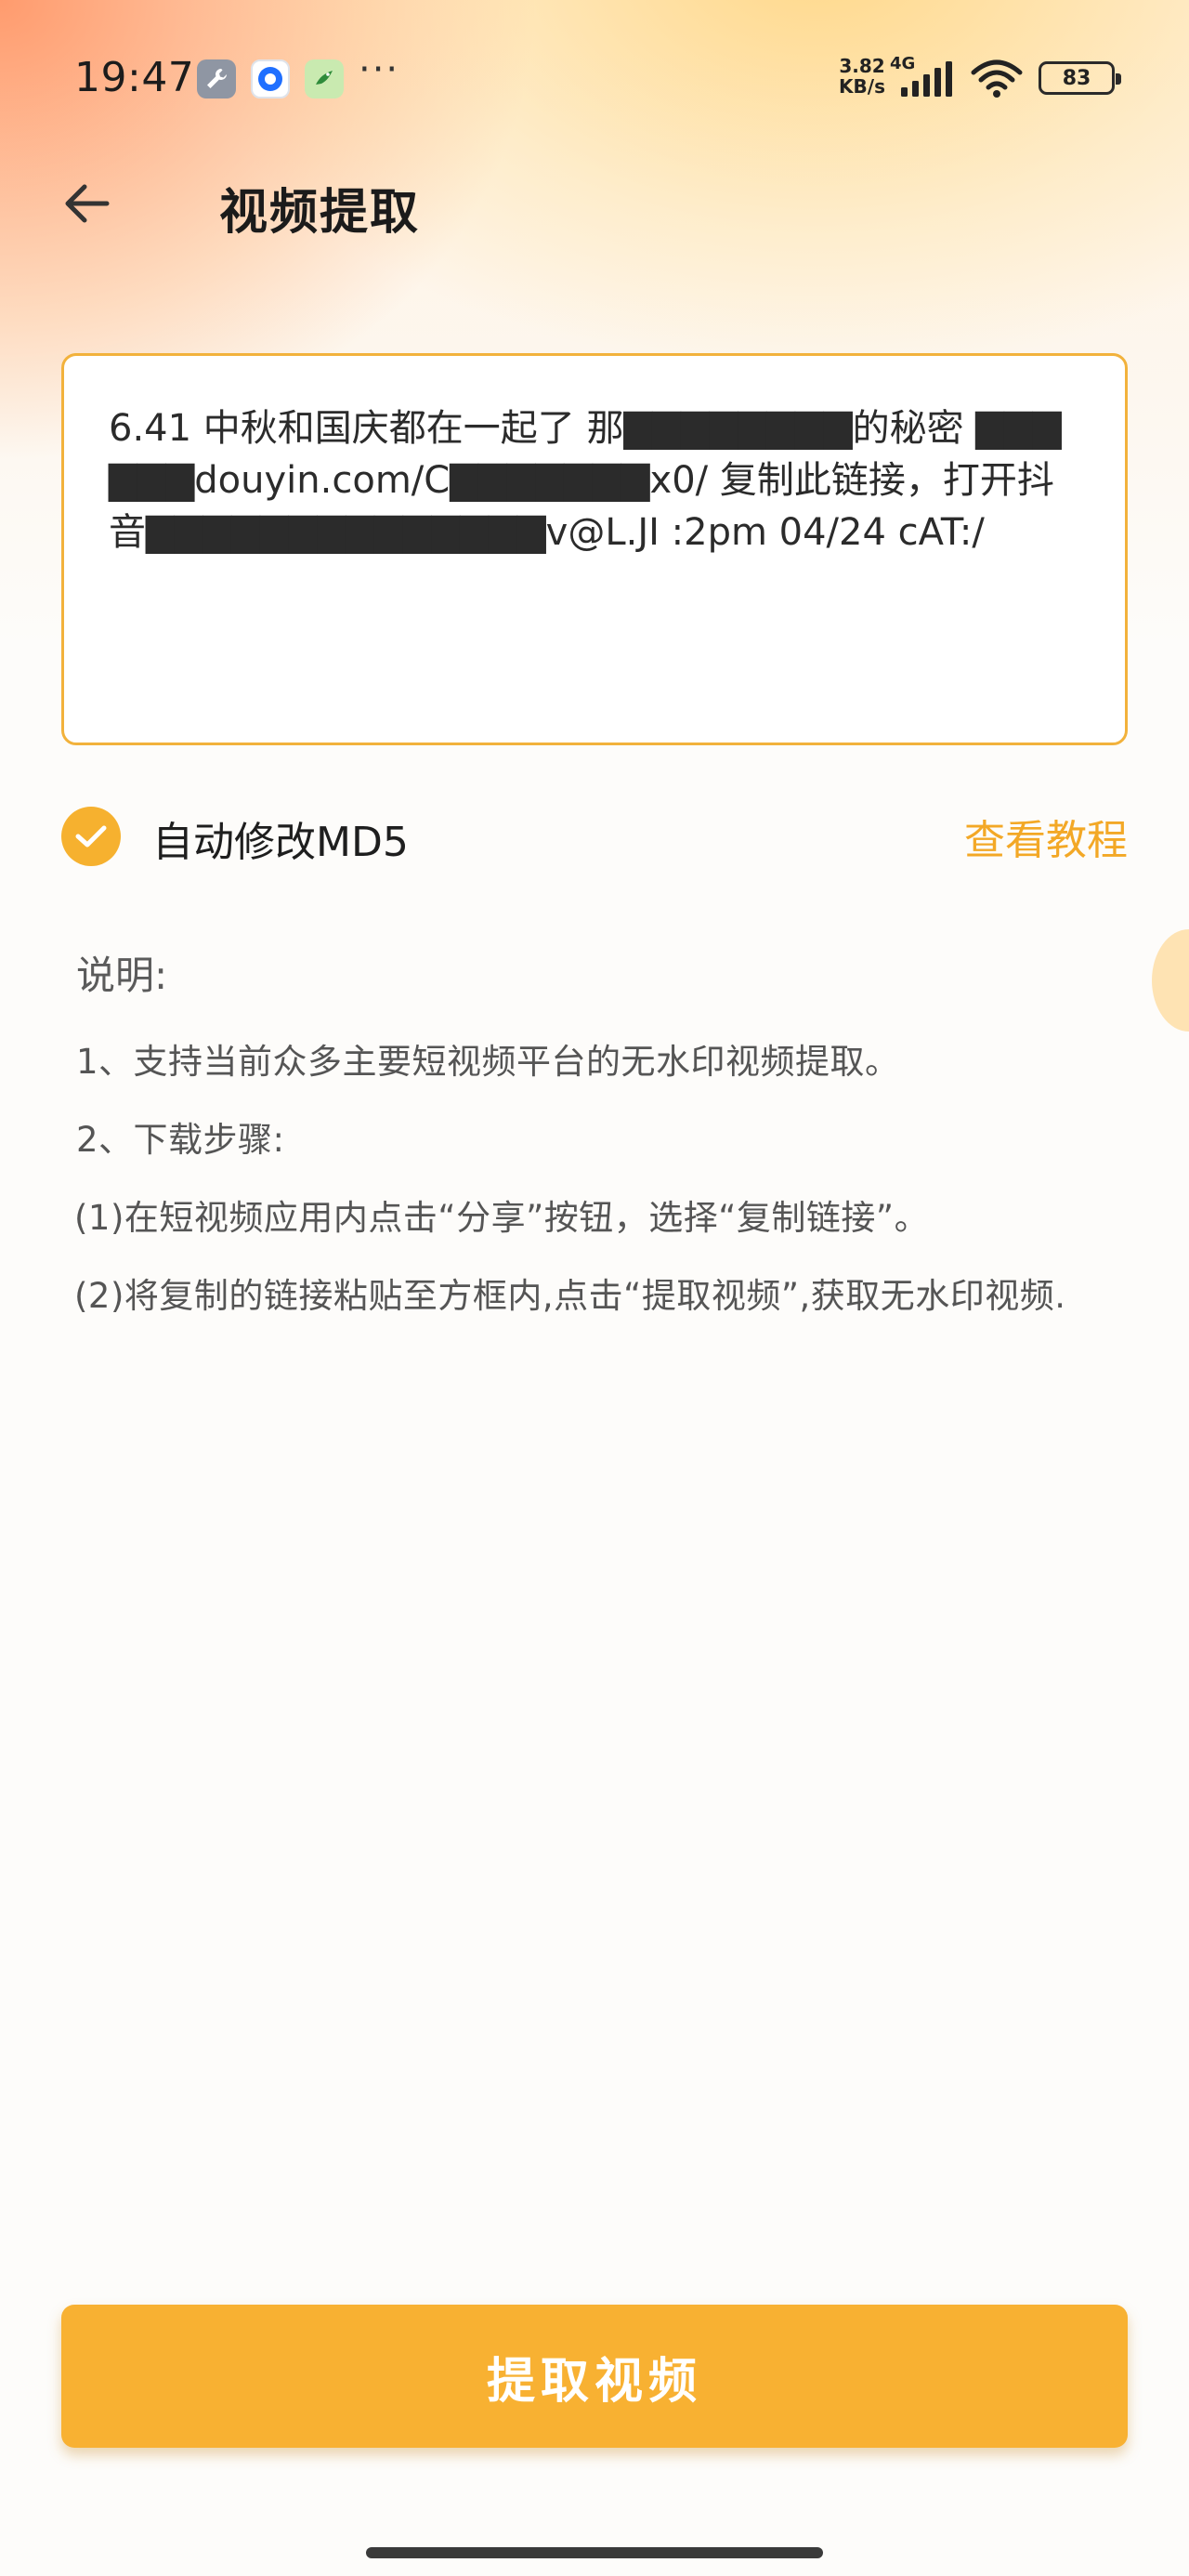 The width and height of the screenshot is (1189, 2576). I want to click on note-line-3: (1)在短视频应用内点击“分享”按钮，选择“复制链接”。, so click(502, 1218).